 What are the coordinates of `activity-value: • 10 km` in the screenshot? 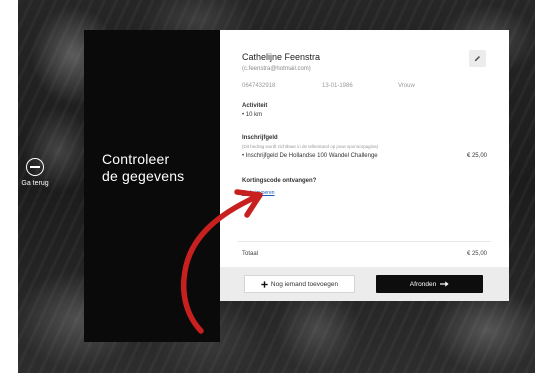 It's located at (252, 115).